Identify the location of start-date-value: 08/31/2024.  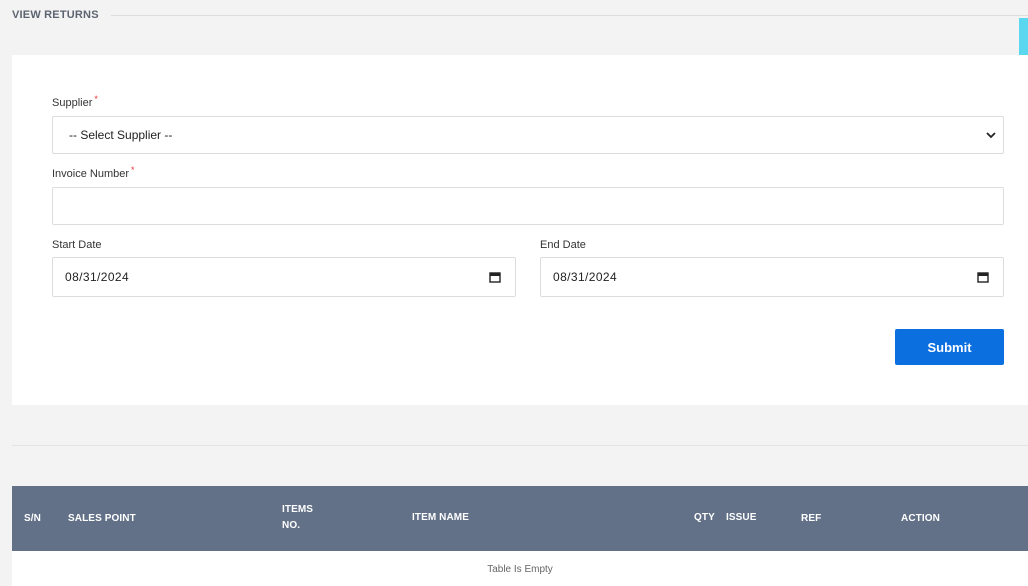
(97, 277).